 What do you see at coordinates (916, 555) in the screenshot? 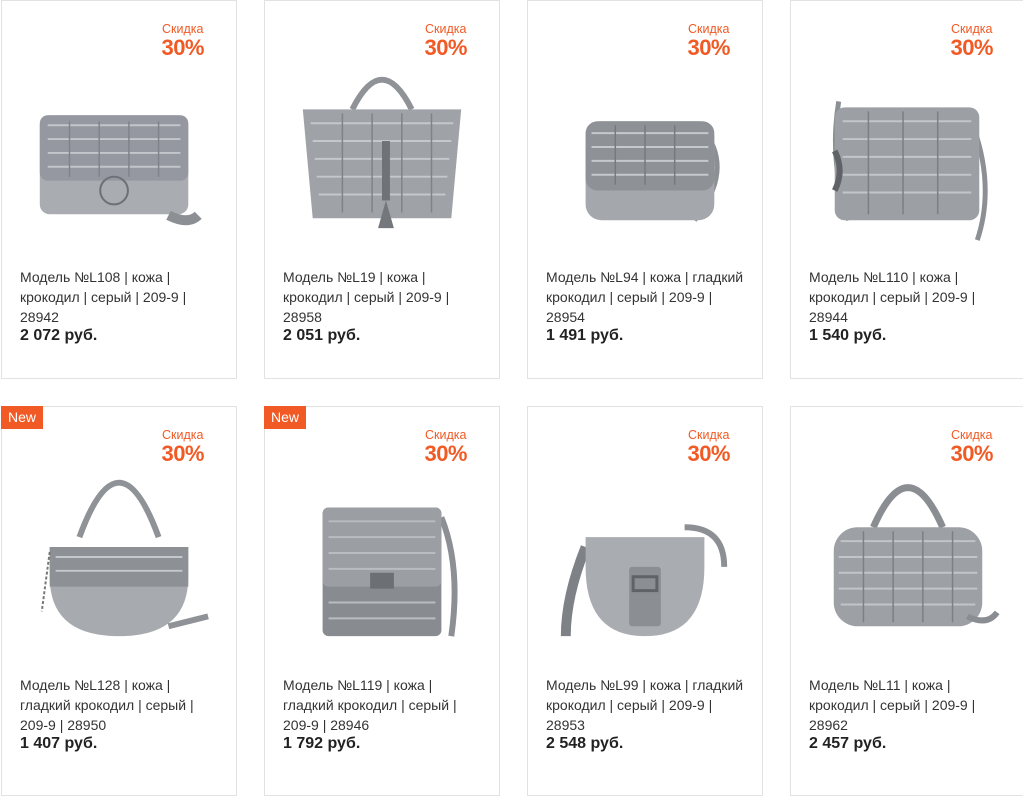
I see `barrel-bag-icon` at bounding box center [916, 555].